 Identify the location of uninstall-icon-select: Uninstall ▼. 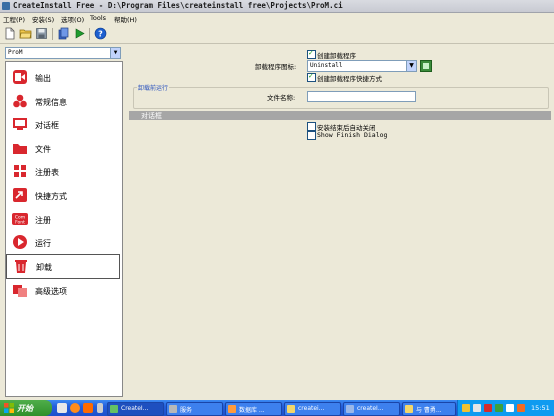
(362, 66).